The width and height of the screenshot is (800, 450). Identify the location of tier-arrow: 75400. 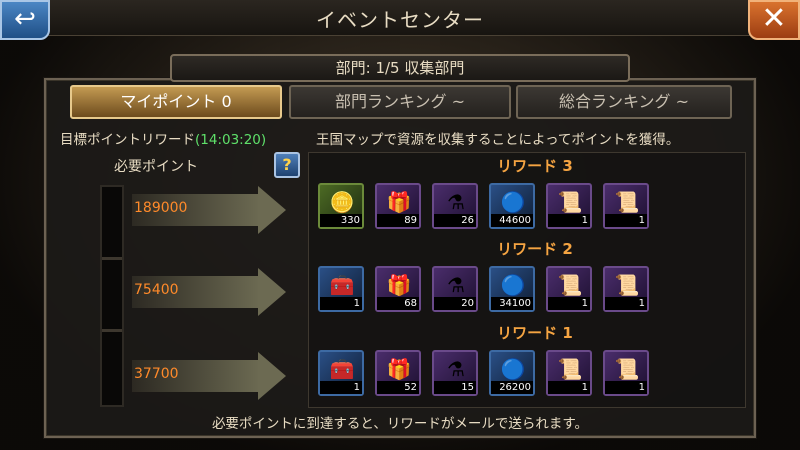
(217, 292).